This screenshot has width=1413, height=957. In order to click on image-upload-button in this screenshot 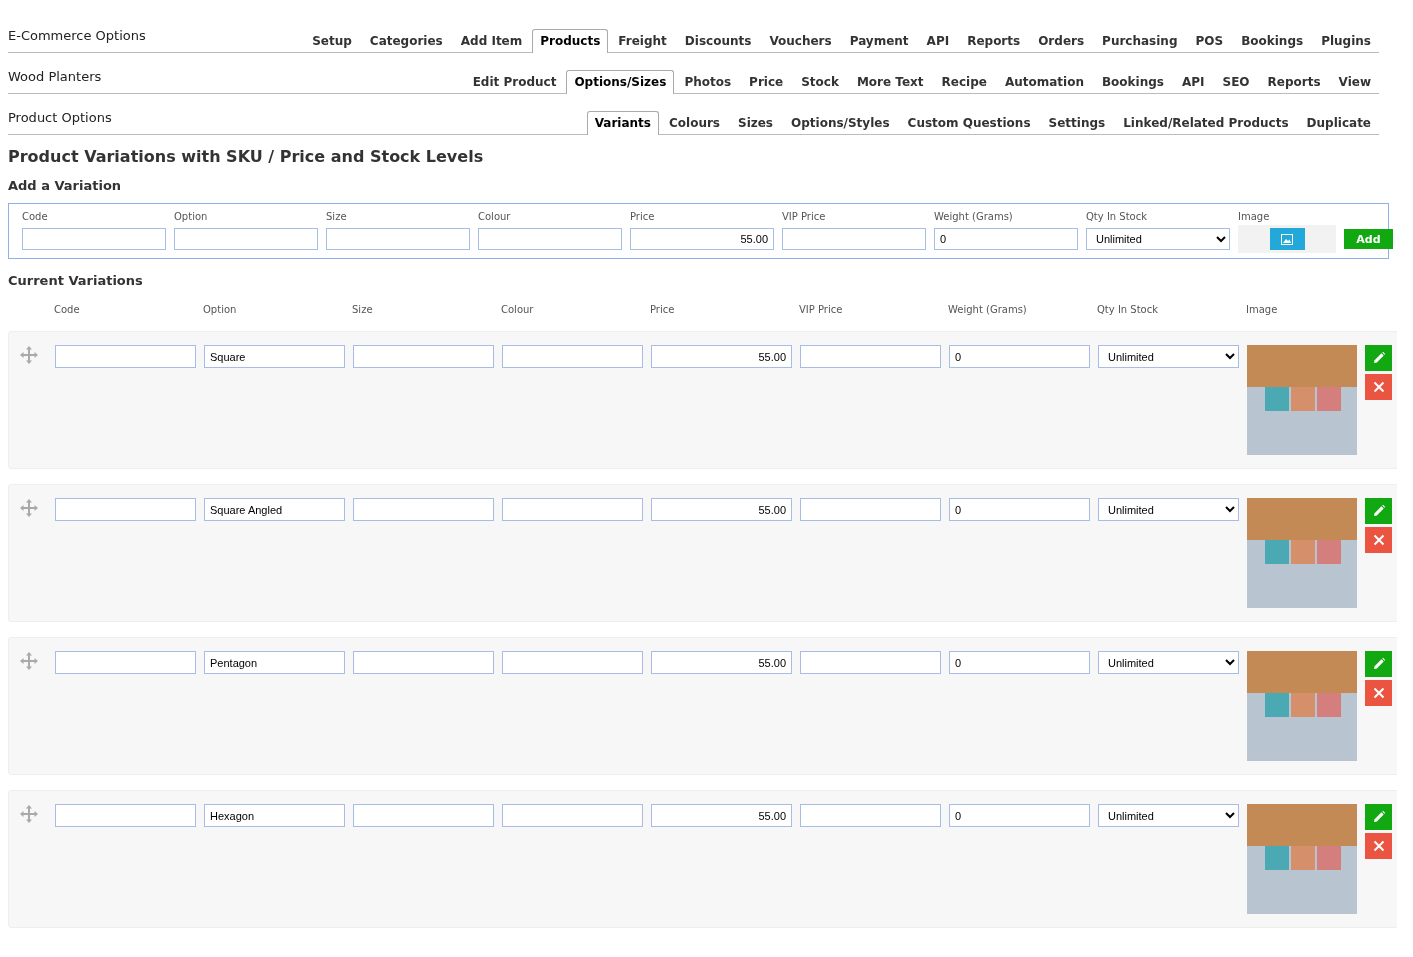, I will do `click(1287, 239)`.